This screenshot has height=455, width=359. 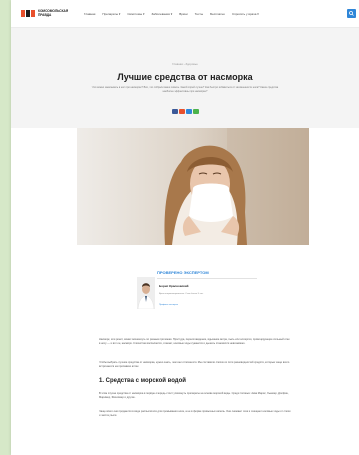 I want to click on doctor-portrait-icon, so click(x=146, y=293).